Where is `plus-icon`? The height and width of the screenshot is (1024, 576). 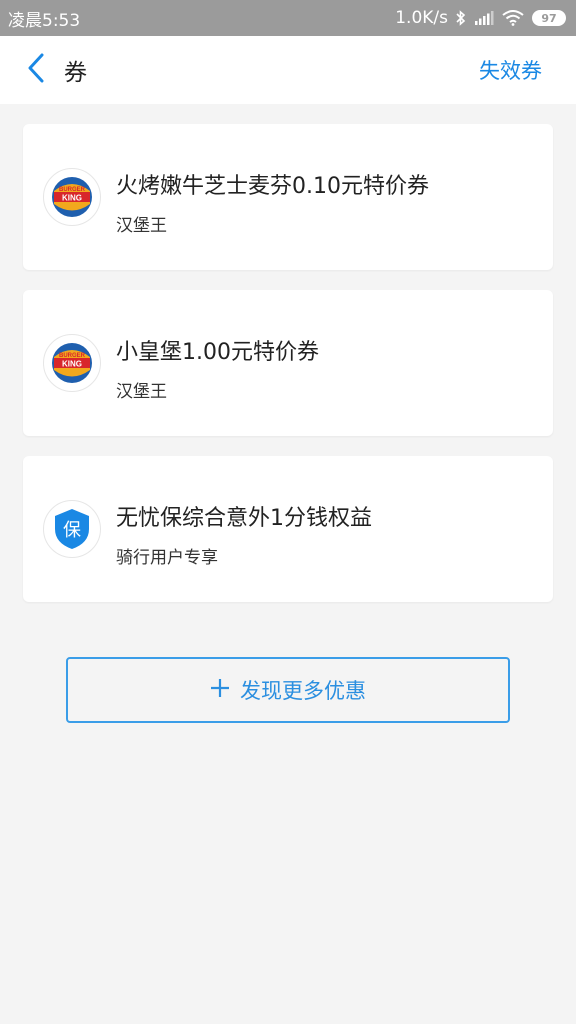
plus-icon is located at coordinates (220, 690).